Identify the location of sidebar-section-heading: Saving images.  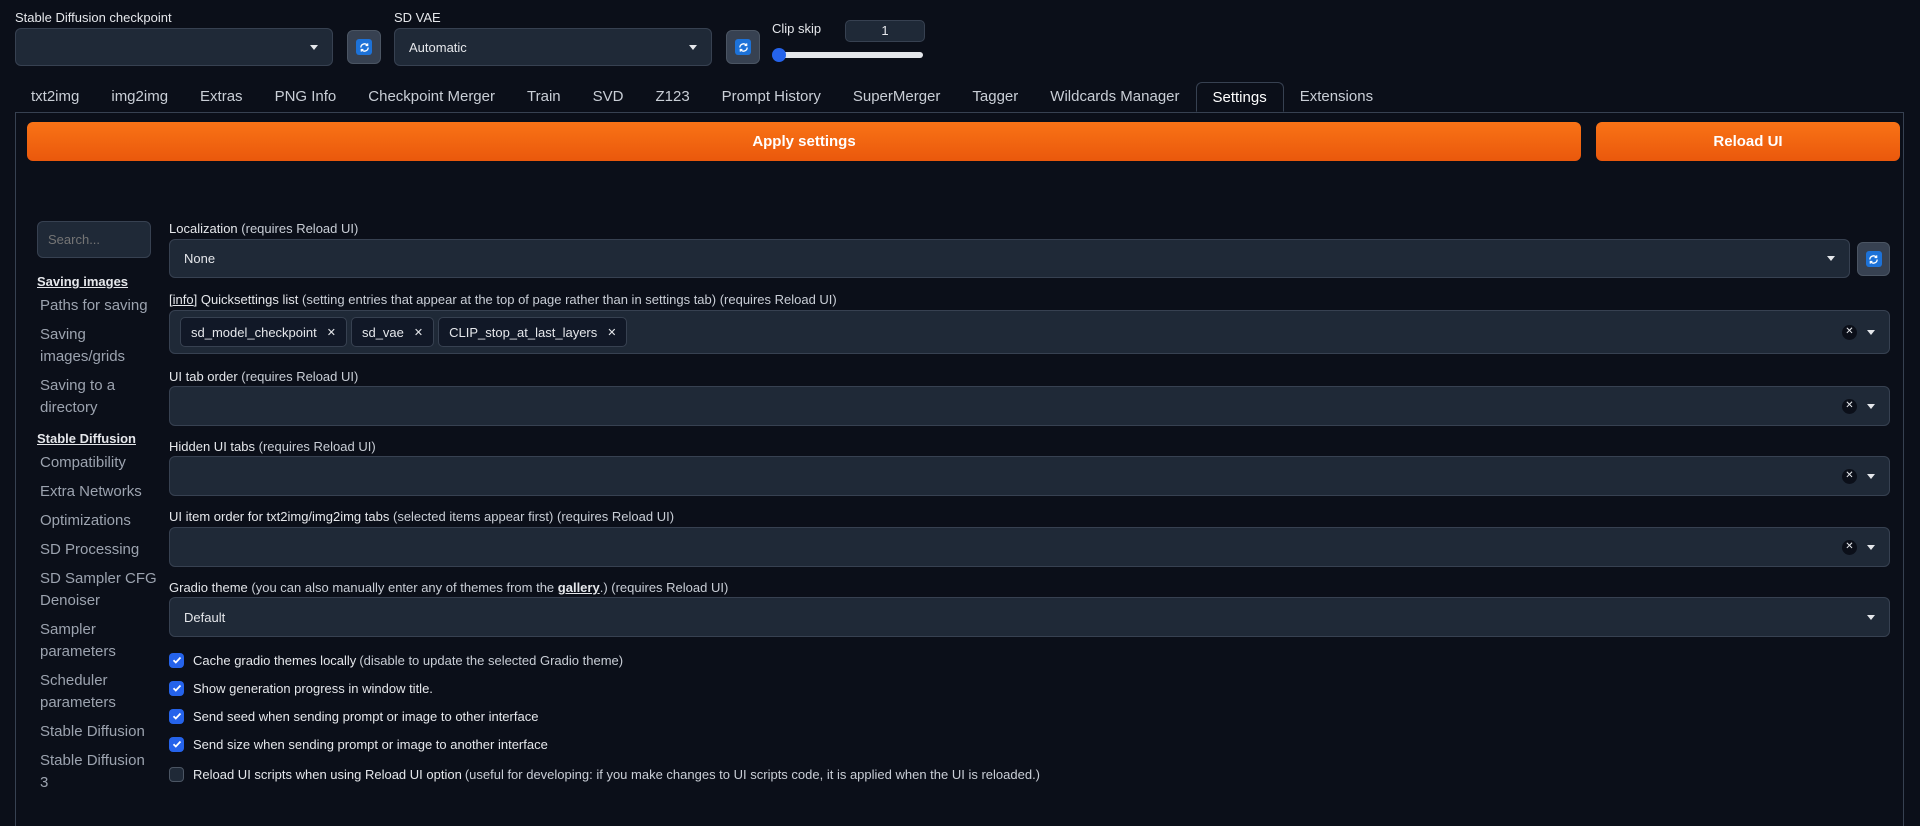
(97, 281).